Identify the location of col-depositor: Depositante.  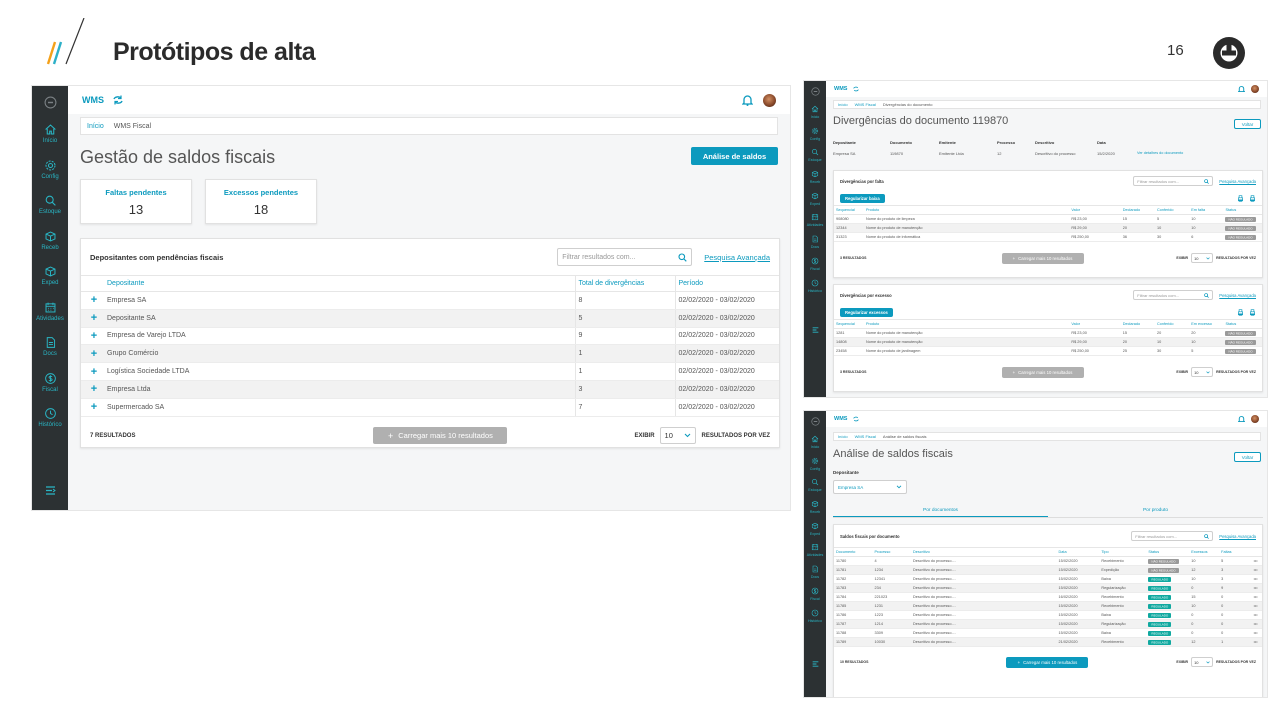
(341, 283).